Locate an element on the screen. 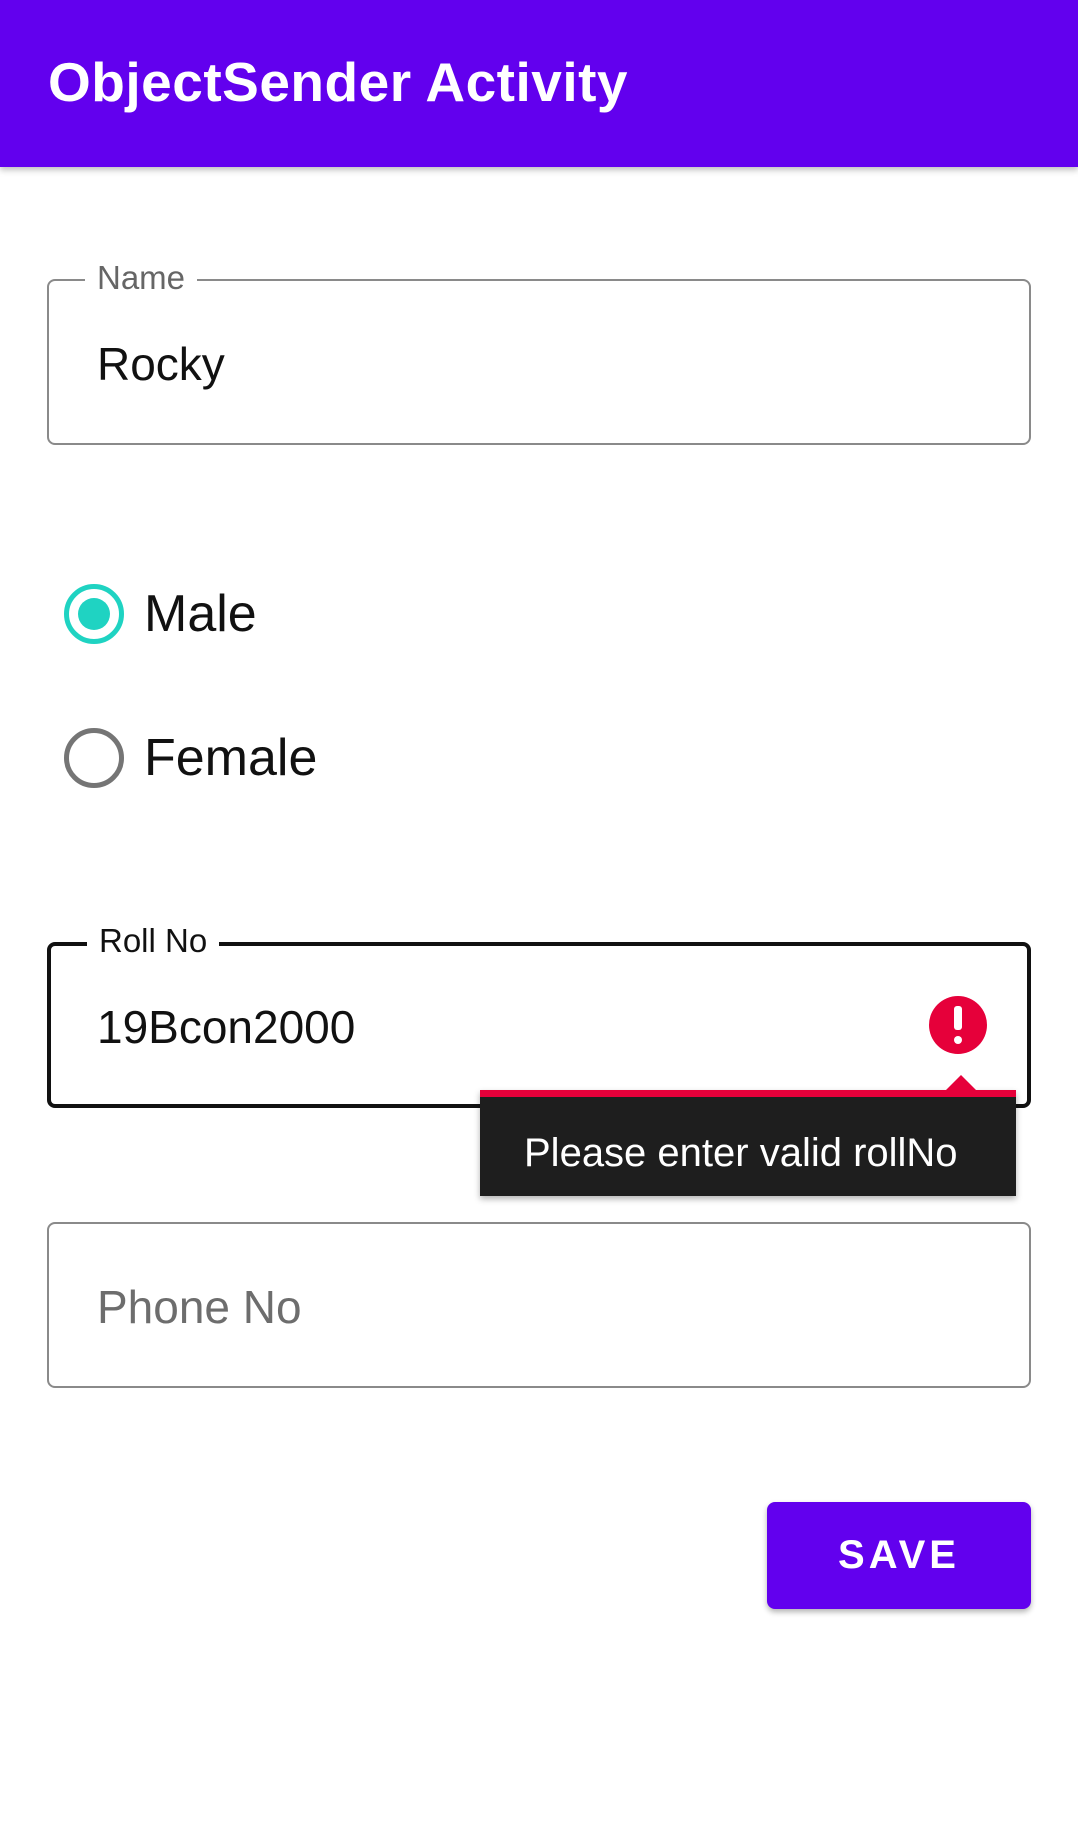  app-title: ObjectSender Activity is located at coordinates (338, 82).